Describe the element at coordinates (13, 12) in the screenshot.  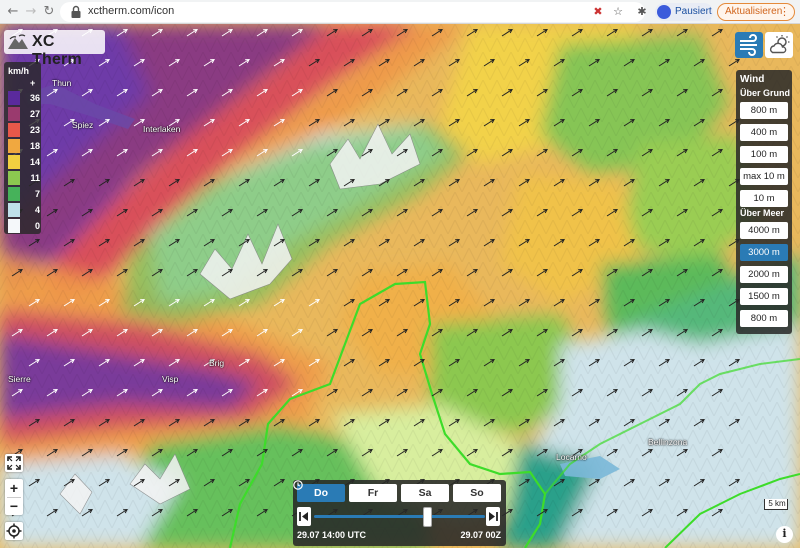
I see `back-icon: ←` at that location.